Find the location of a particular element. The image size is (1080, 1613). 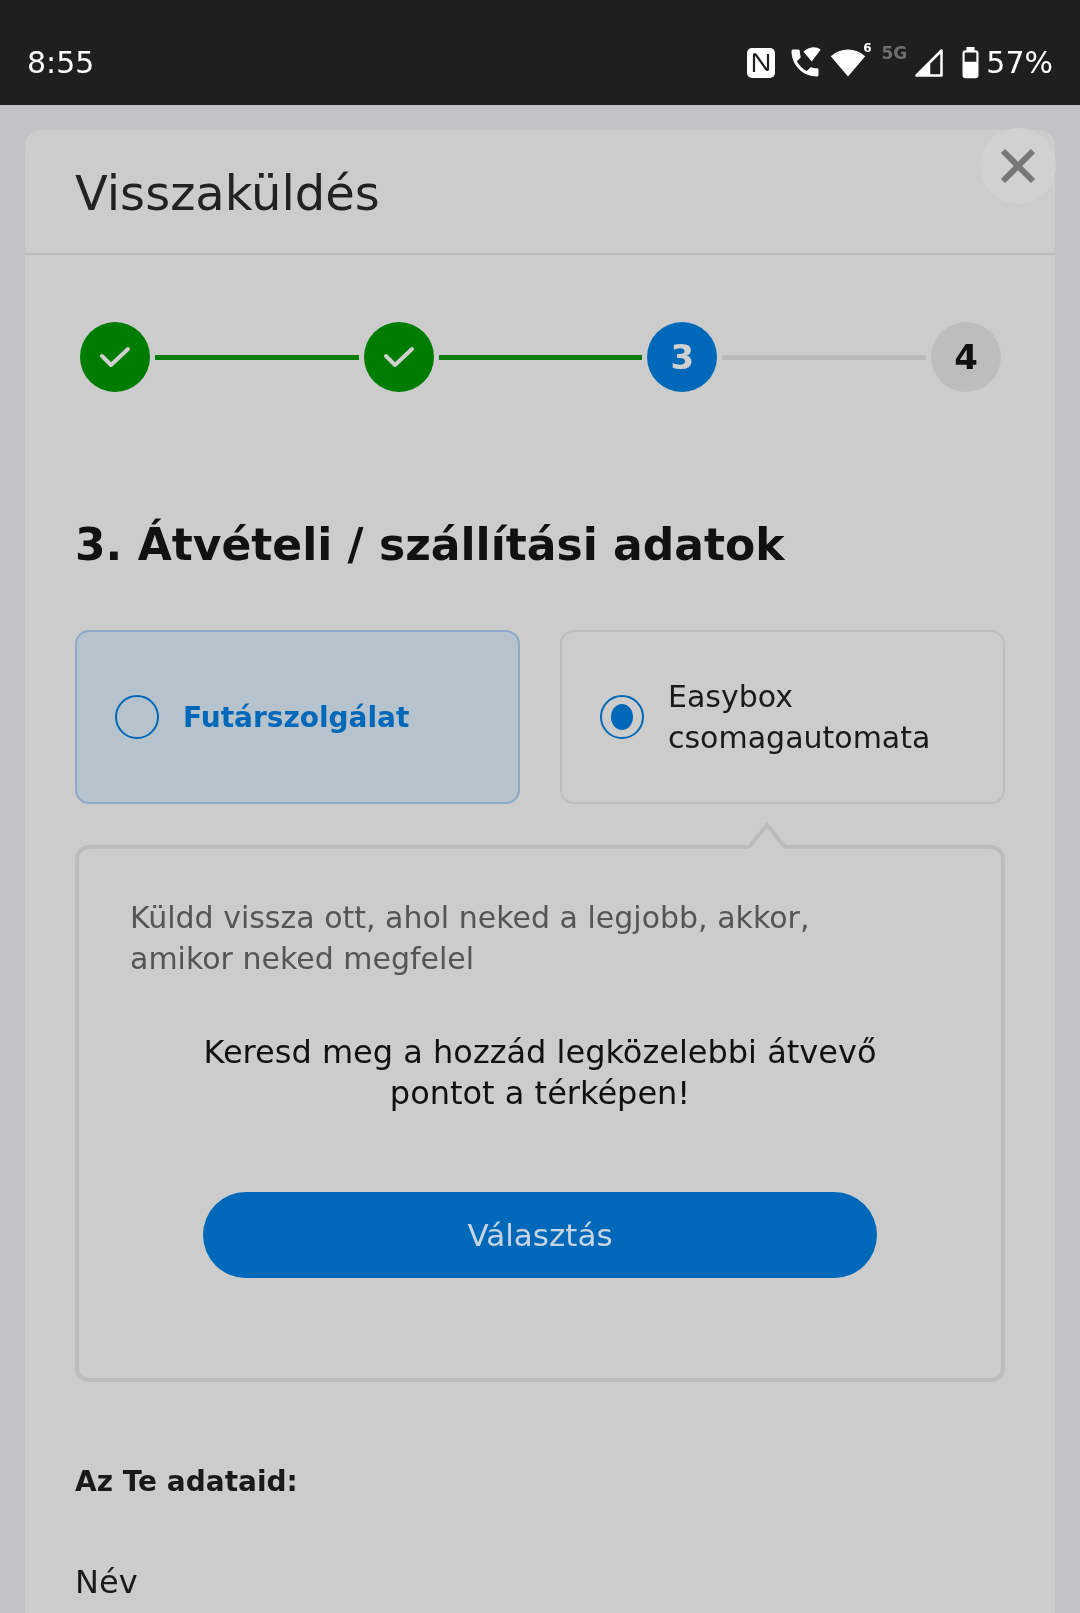

network-type-label: 5G is located at coordinates (894, 52).